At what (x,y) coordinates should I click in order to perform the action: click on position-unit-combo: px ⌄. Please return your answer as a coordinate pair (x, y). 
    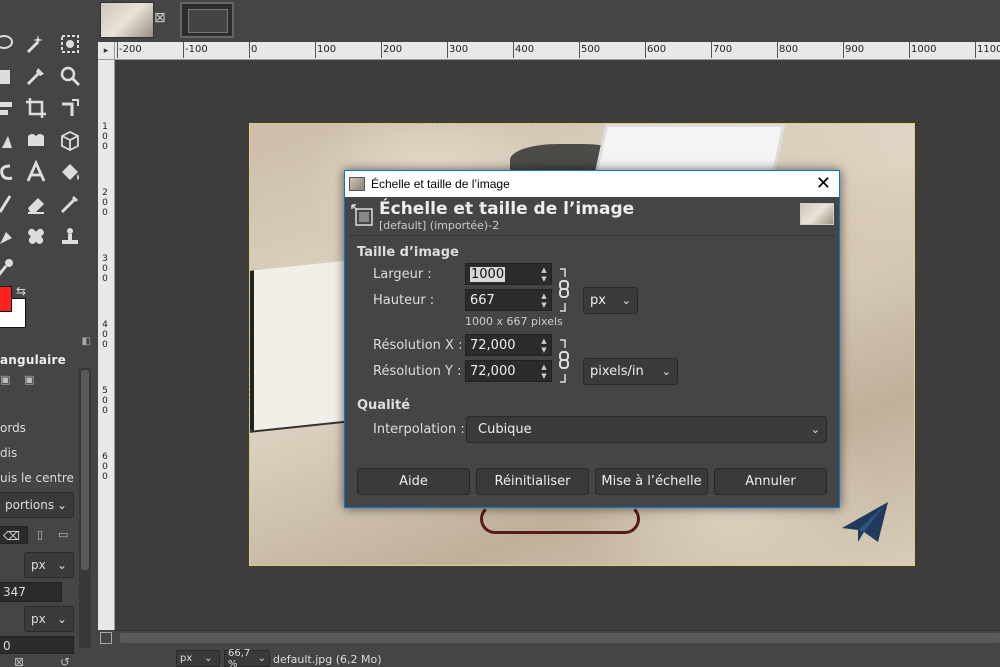
    Looking at the image, I should click on (49, 565).